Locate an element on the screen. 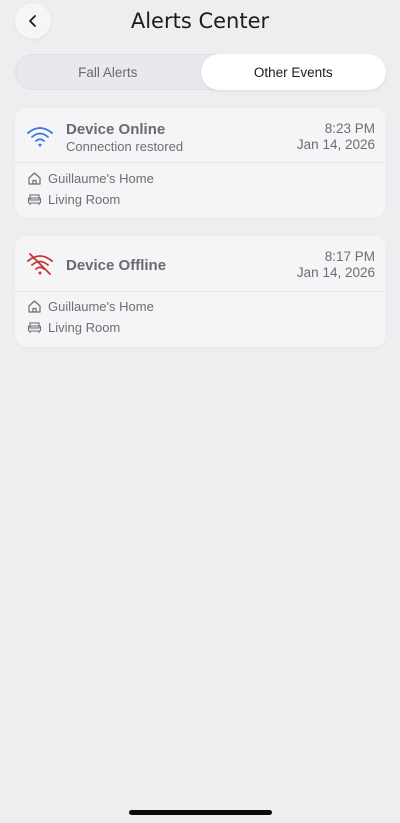 The width and height of the screenshot is (400, 823). event-title: Device Offline is located at coordinates (116, 265).